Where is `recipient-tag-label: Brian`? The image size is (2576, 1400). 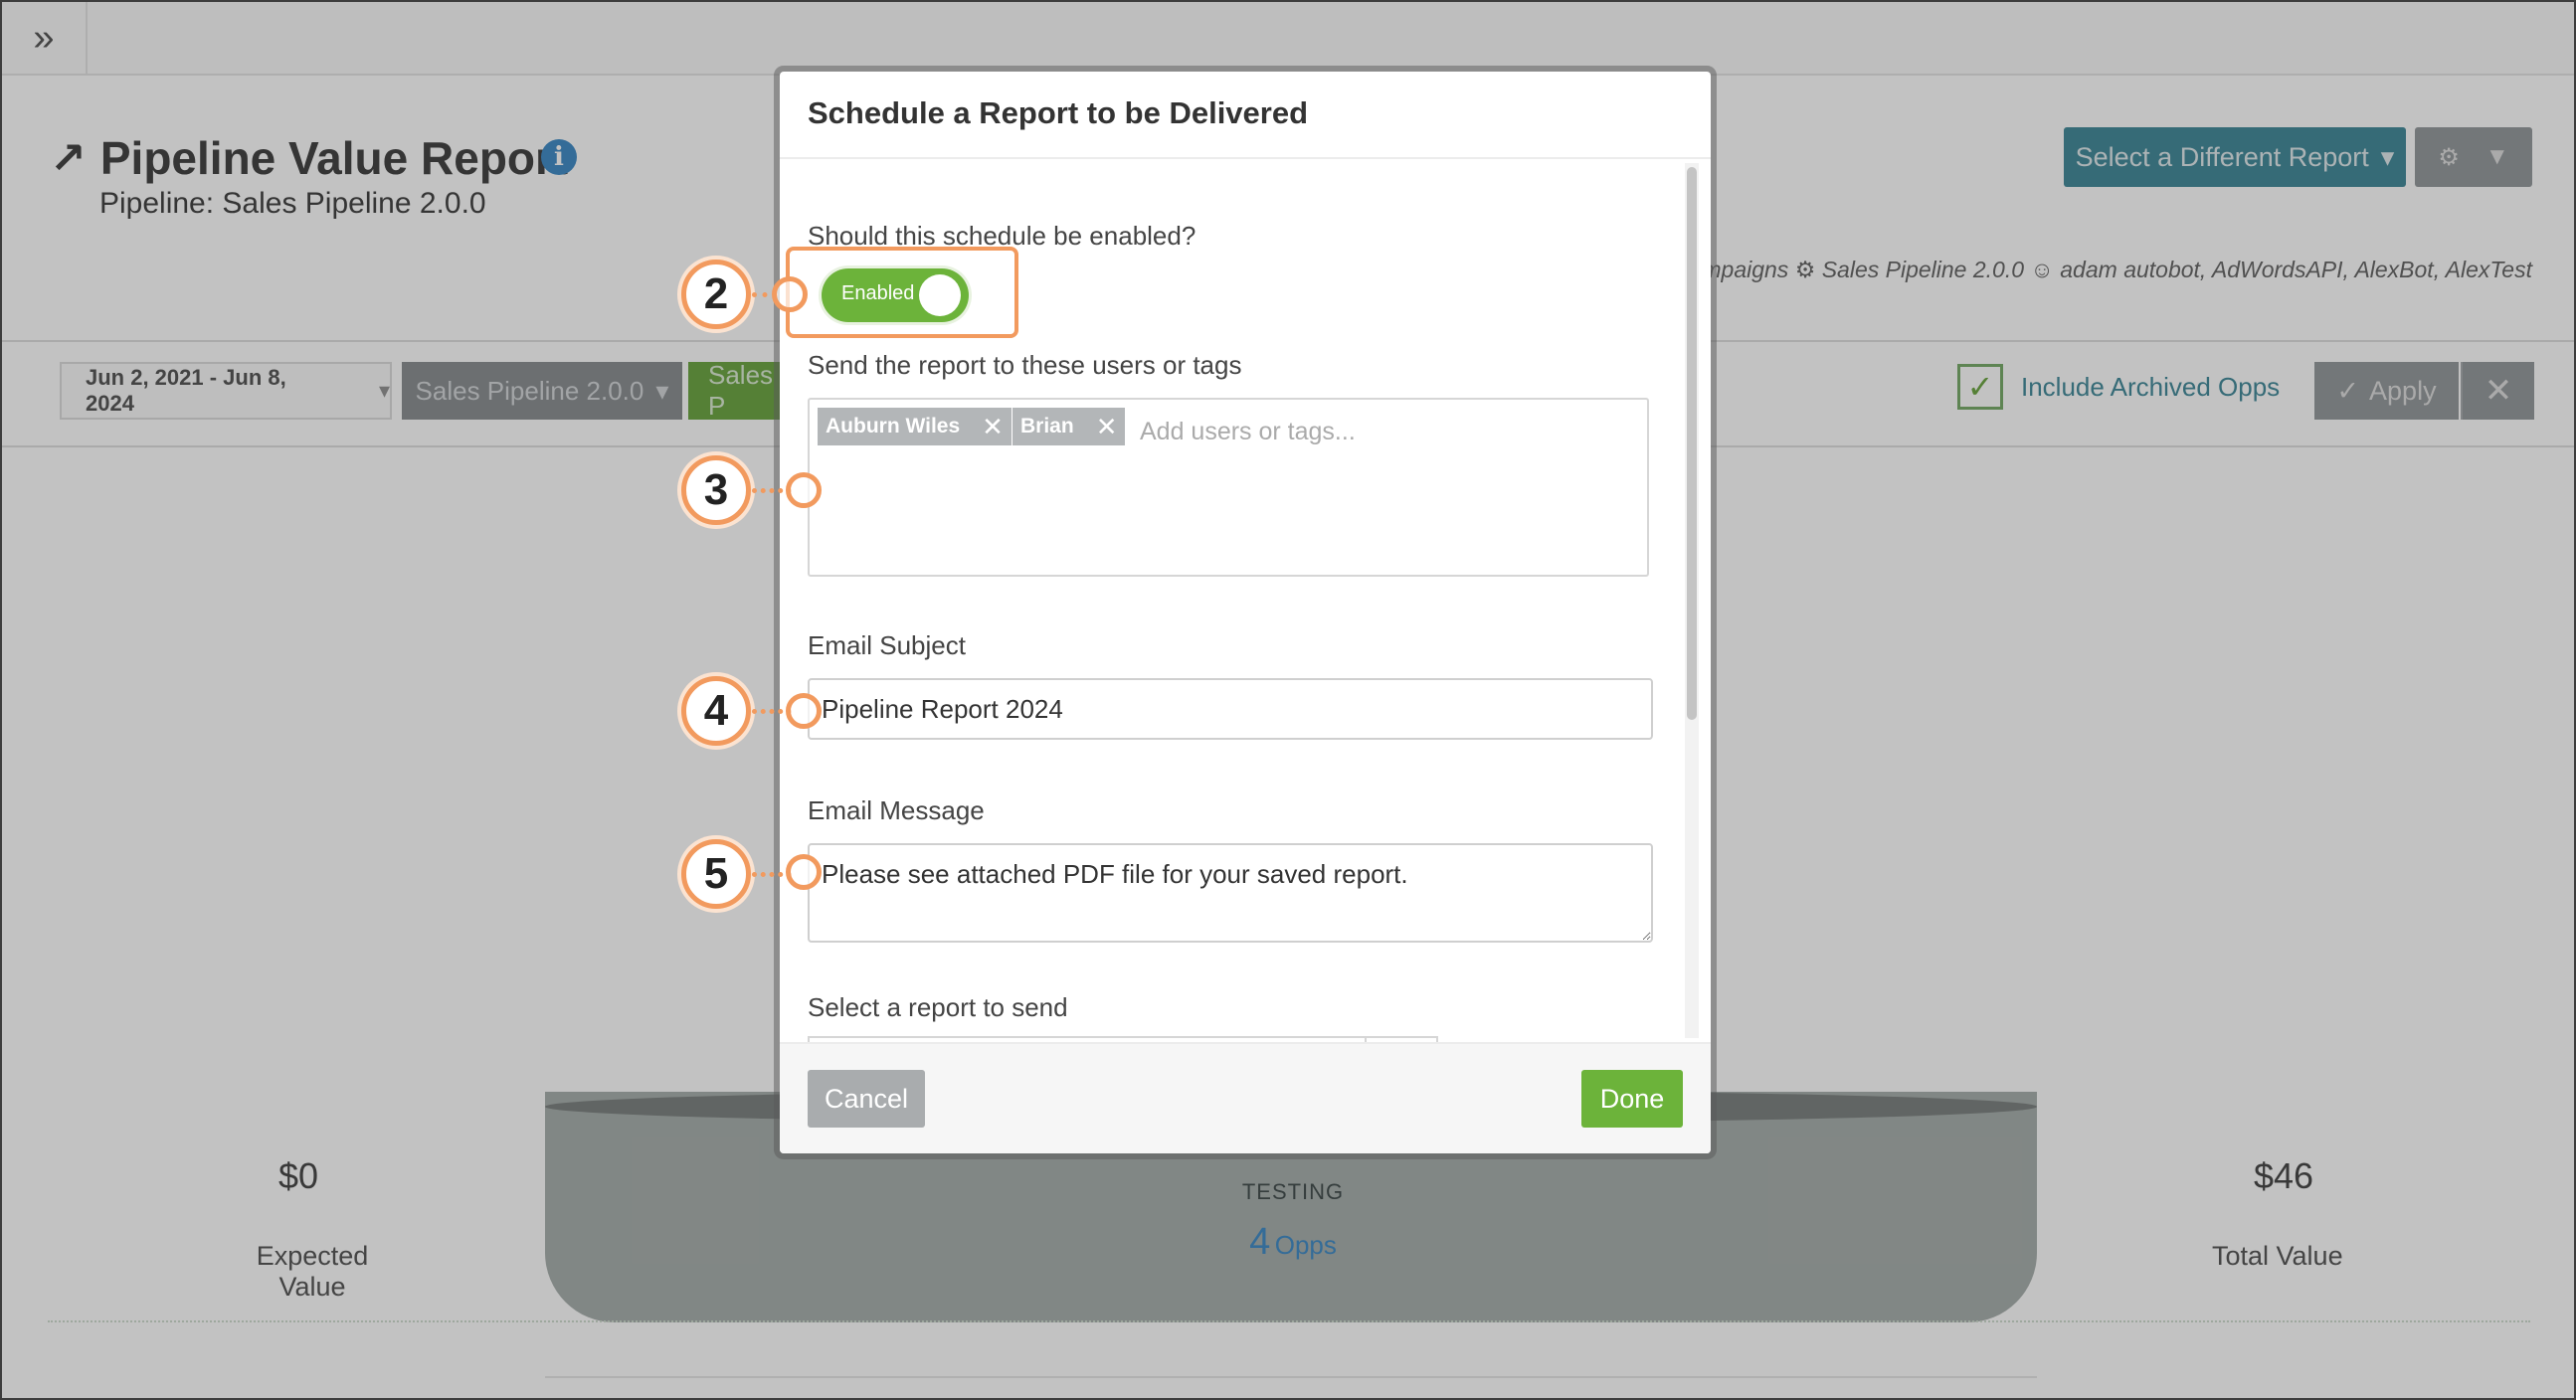
recipient-tag-label: Brian is located at coordinates (1047, 426).